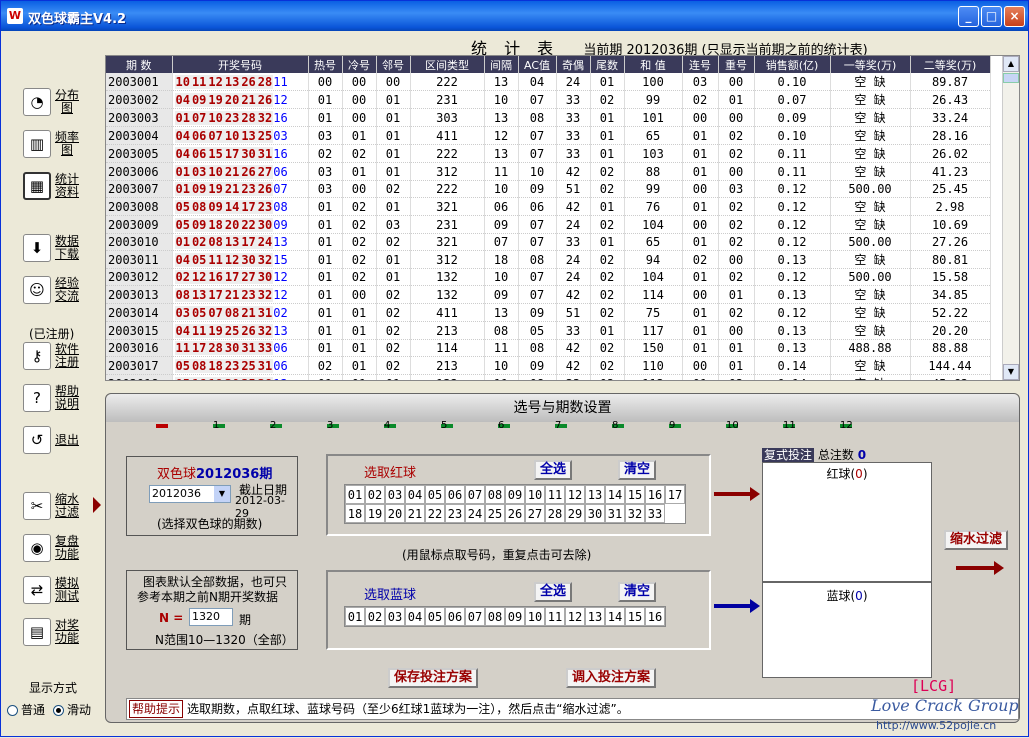  What do you see at coordinates (555, 513) in the screenshot?
I see `red-ball: 28` at bounding box center [555, 513].